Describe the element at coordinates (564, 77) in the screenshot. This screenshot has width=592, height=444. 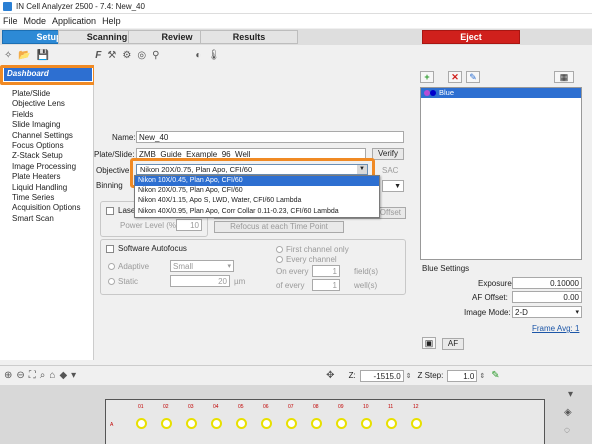
I see `palette-icon: ▦` at that location.